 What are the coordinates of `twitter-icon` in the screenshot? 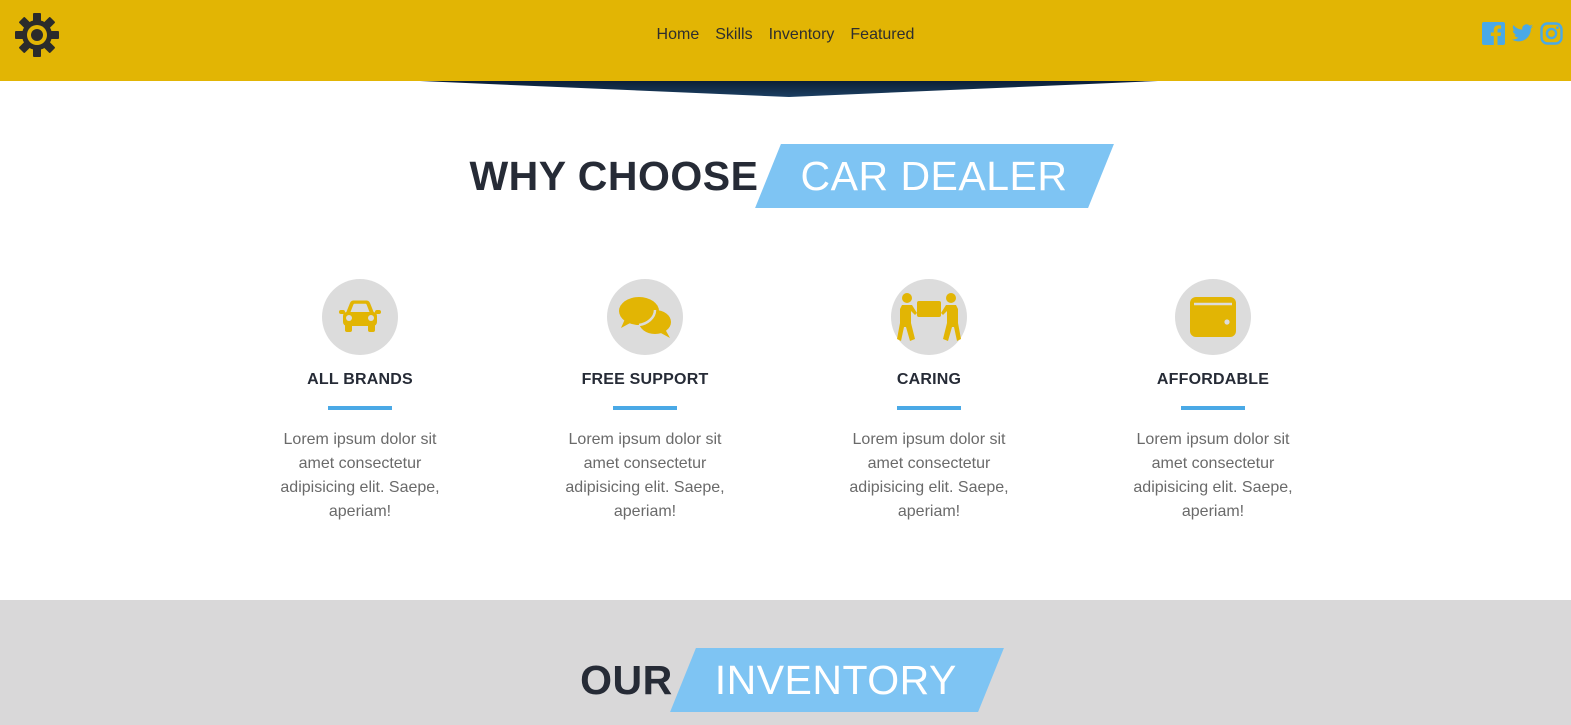 It's located at (1522, 33).